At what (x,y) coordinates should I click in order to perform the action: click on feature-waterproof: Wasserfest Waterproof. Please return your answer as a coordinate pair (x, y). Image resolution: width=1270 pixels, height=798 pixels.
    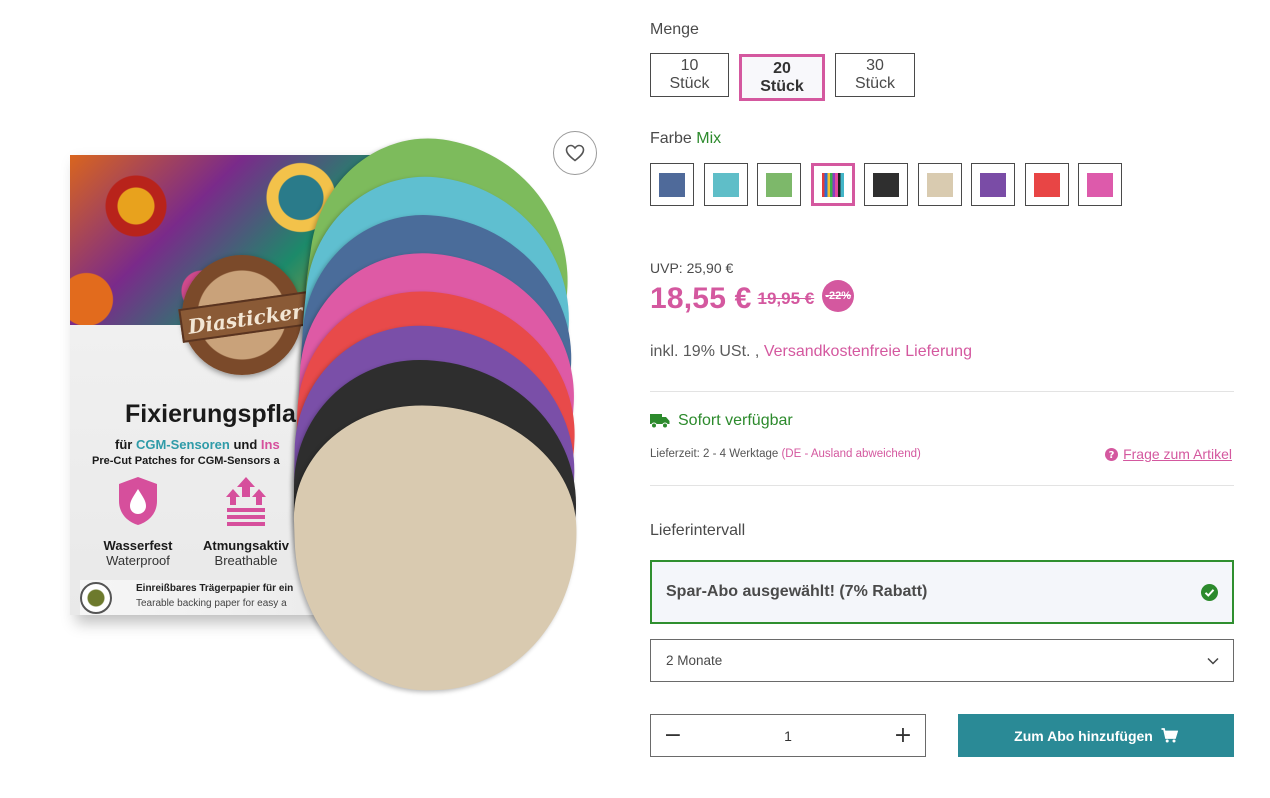
    Looking at the image, I should click on (138, 521).